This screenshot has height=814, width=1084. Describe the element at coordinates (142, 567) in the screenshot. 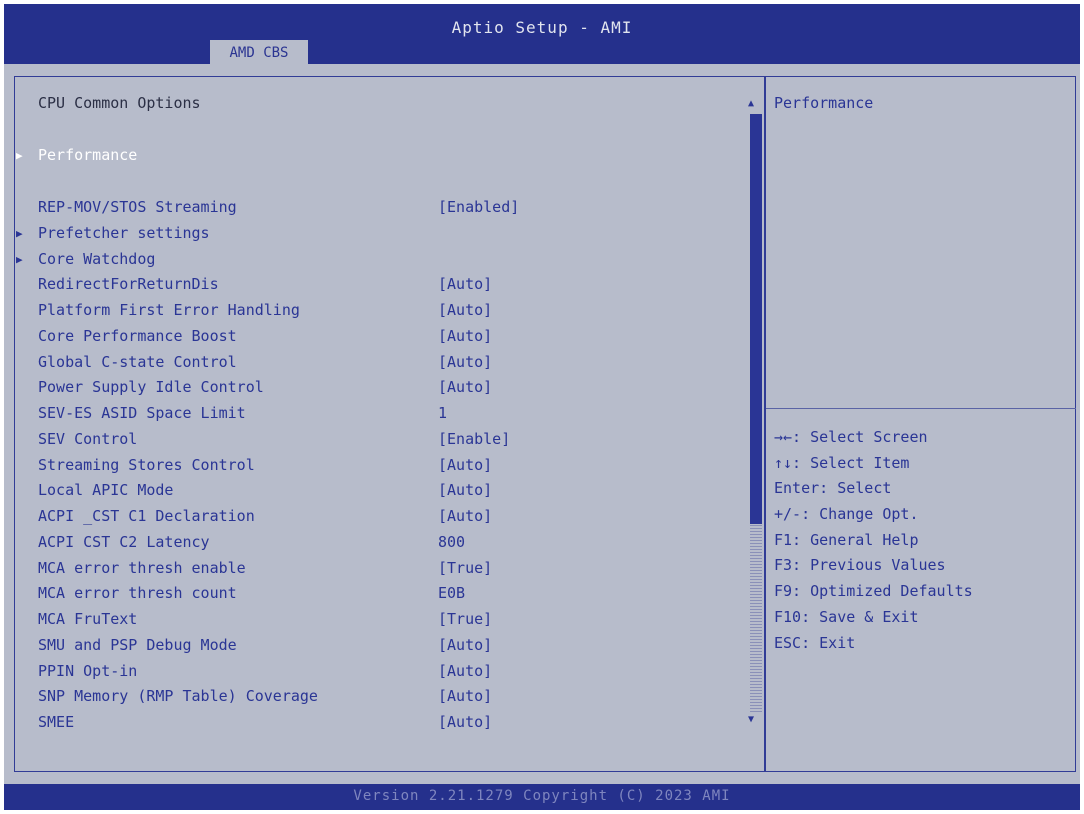

I see `setting-label: MCA error thresh enable` at that location.